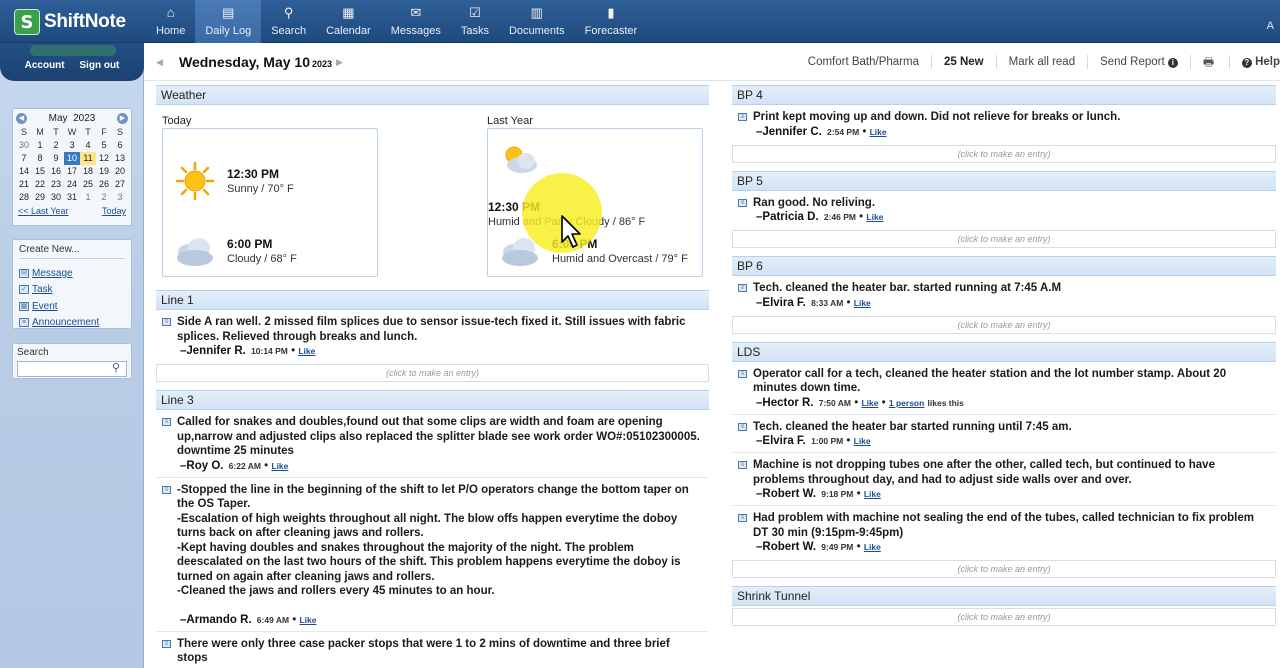 Image resolution: width=1280 pixels, height=668 pixels. I want to click on search-input, so click(72, 368).